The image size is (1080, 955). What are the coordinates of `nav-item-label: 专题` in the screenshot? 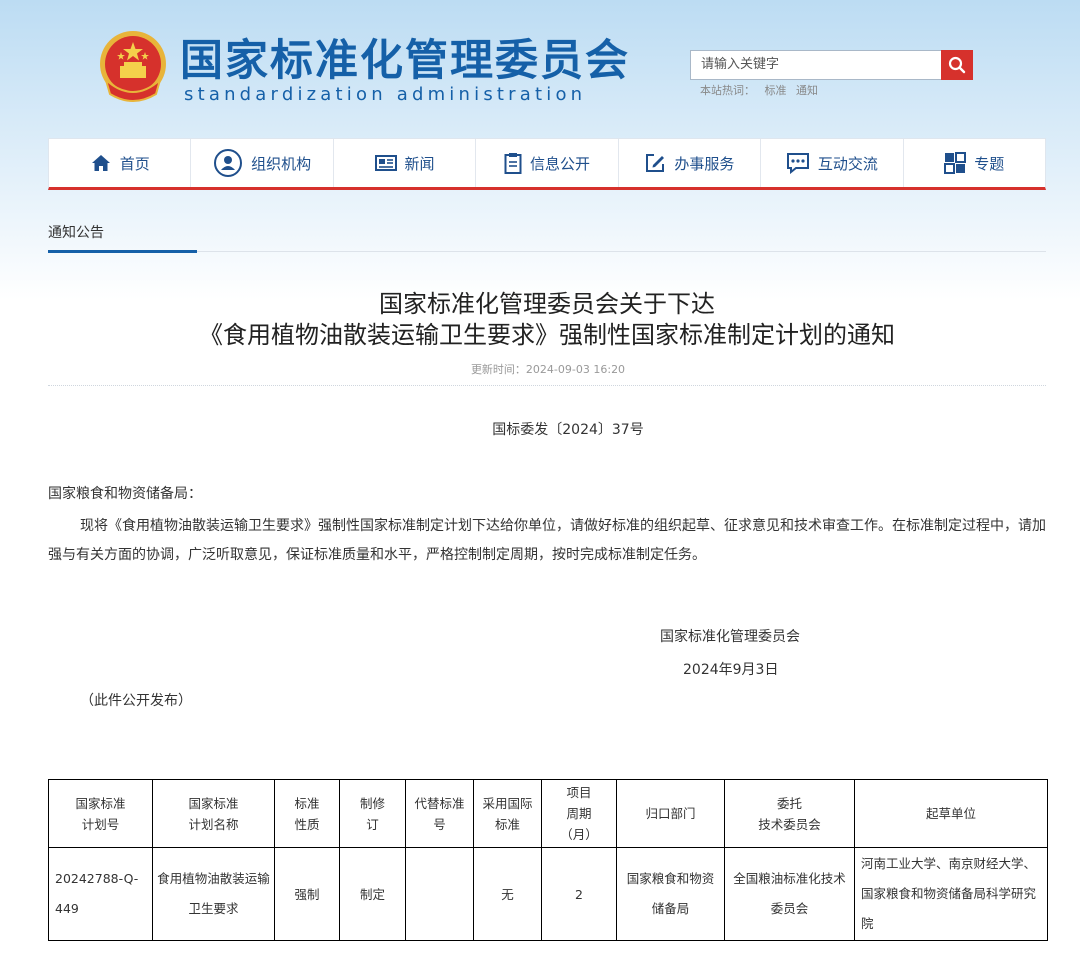 It's located at (989, 163).